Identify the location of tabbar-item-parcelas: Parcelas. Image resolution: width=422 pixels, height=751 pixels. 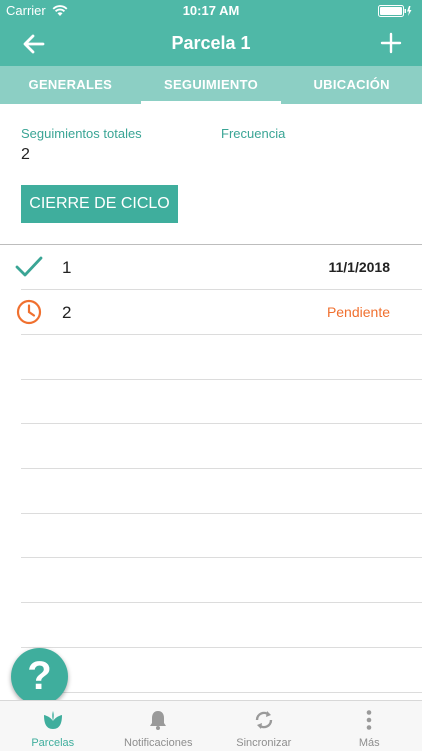
(53, 726).